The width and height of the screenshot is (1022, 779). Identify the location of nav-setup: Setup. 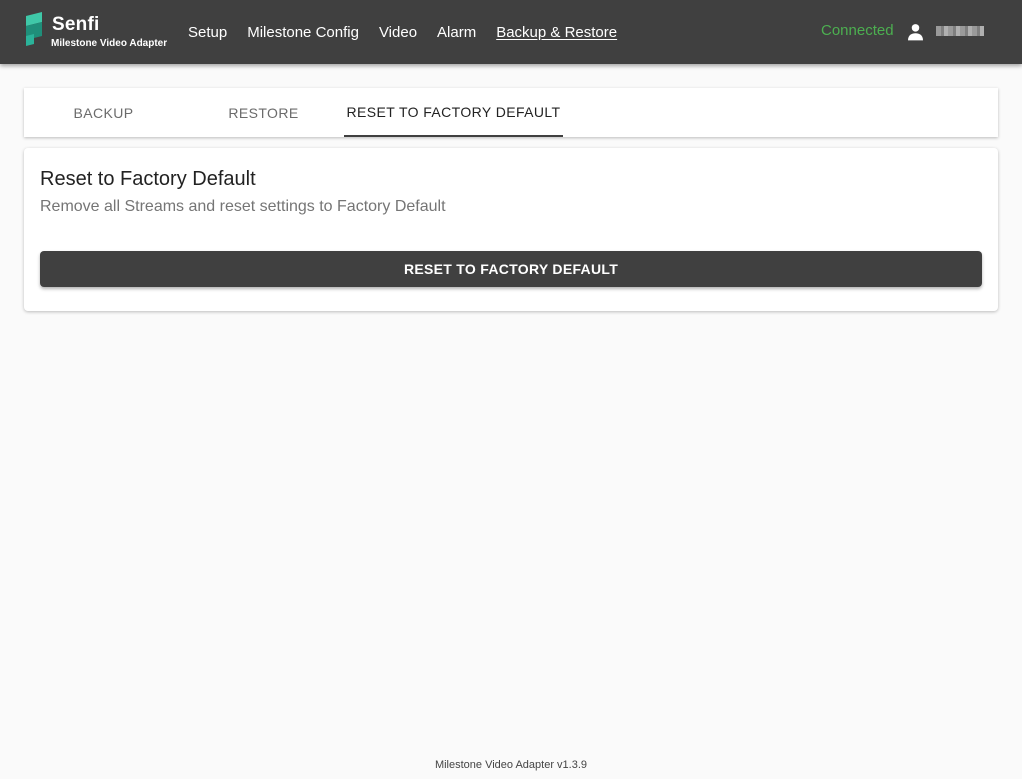
(207, 32).